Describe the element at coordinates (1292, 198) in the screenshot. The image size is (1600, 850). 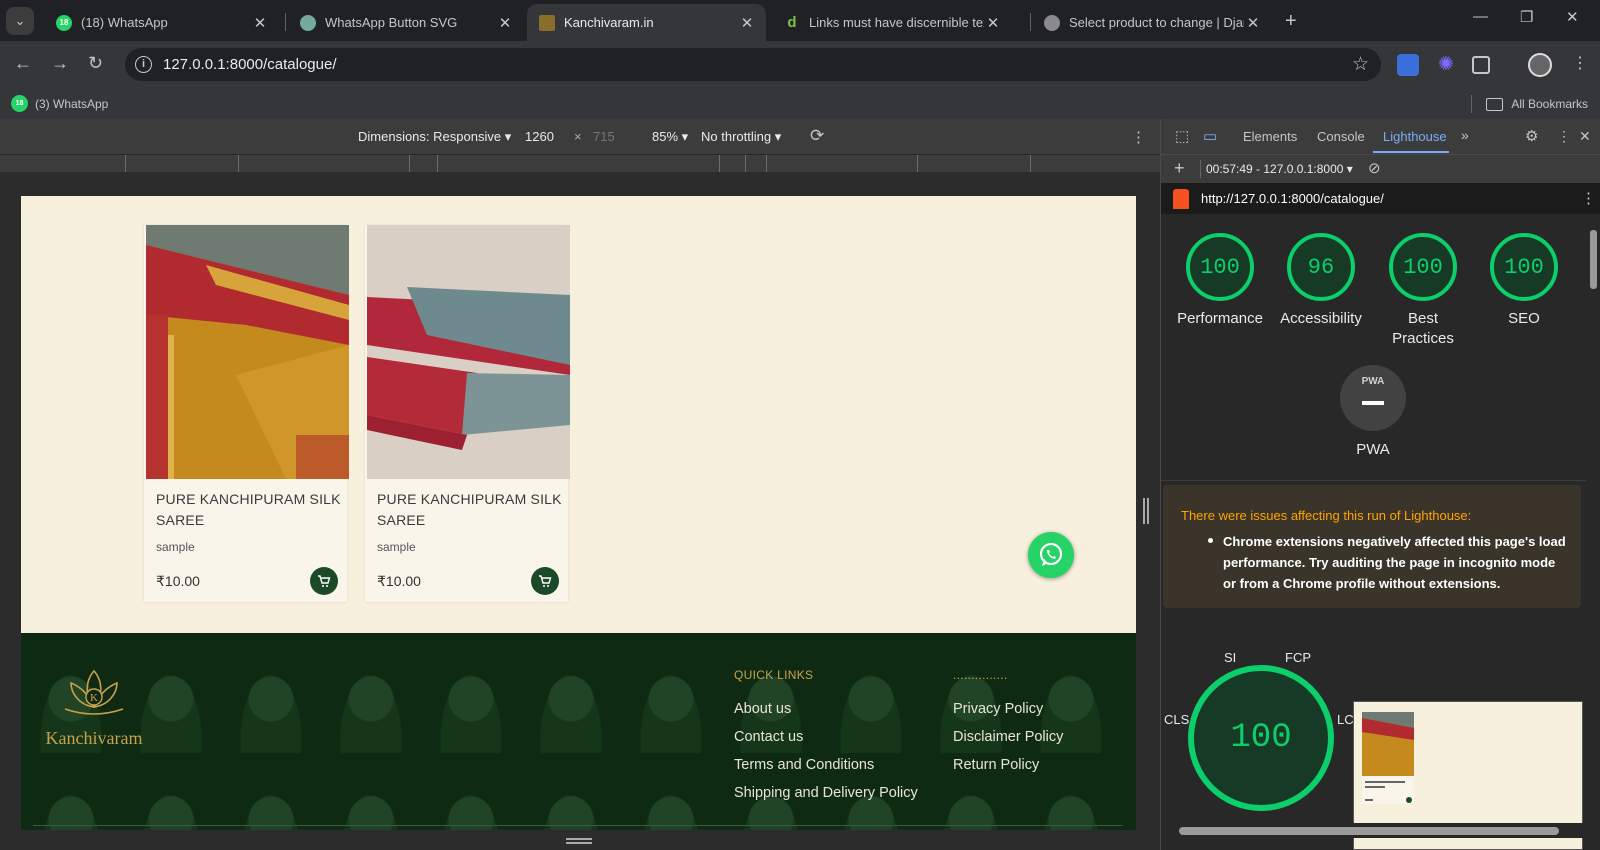
I see `report-url: http://127.0.0.1:8000/catalogue/` at that location.